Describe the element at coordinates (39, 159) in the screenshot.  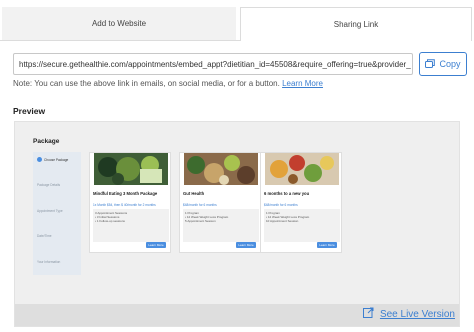
I see `step-dot-icon` at that location.